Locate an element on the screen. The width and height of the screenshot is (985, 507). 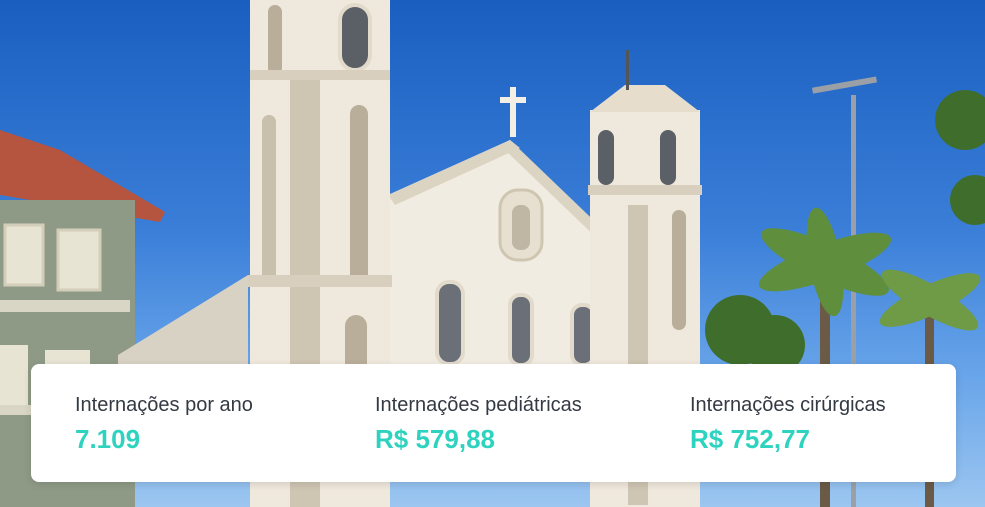
stat-value: R$ 579,88 is located at coordinates (435, 439).